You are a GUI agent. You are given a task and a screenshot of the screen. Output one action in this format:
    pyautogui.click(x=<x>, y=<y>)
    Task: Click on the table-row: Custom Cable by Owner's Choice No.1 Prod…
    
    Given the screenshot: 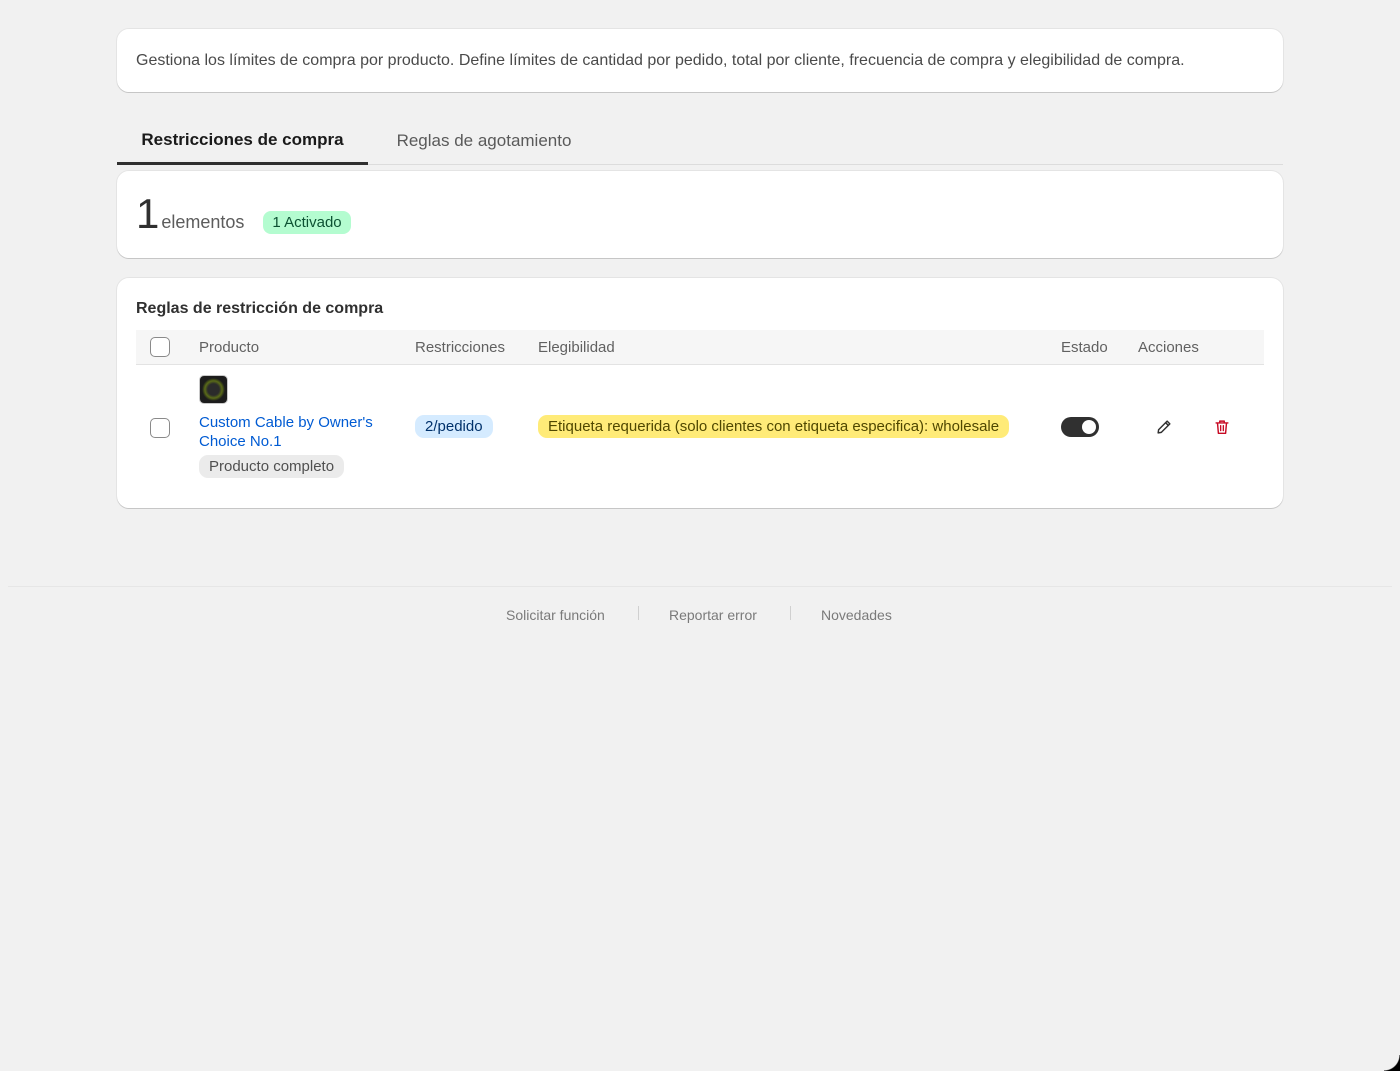 What is the action you would take?
    pyautogui.click(x=700, y=431)
    